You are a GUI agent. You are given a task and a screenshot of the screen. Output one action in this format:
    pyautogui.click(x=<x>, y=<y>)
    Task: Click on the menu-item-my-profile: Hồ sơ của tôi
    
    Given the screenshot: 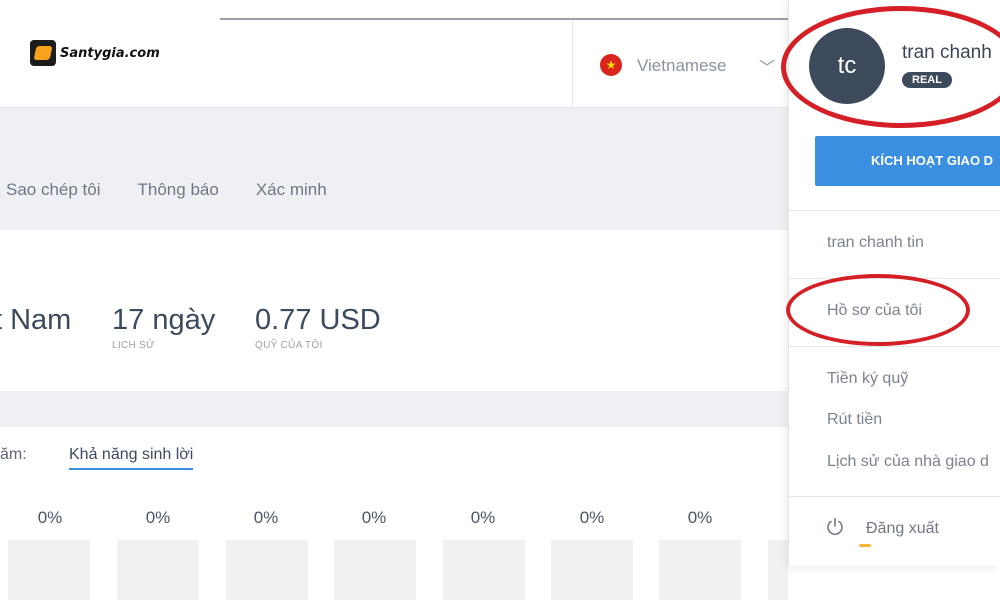 What is the action you would take?
    pyautogui.click(x=874, y=311)
    